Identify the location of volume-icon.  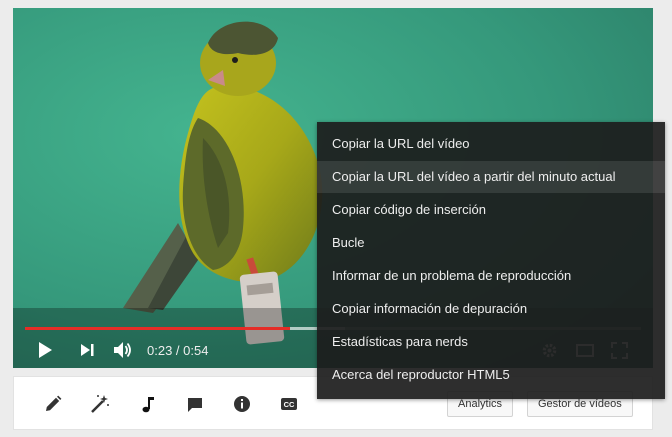
(122, 350).